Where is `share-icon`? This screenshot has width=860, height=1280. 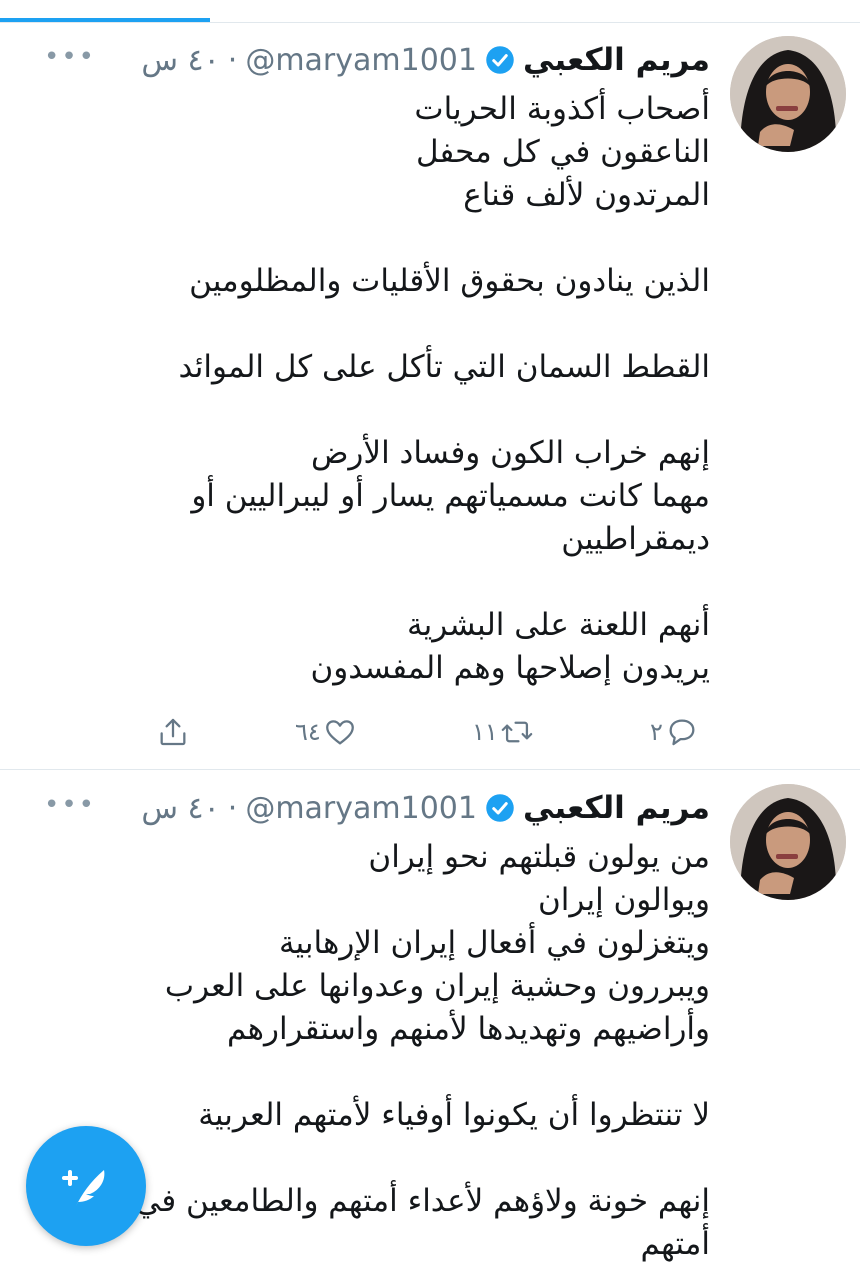
share-icon is located at coordinates (173, 732).